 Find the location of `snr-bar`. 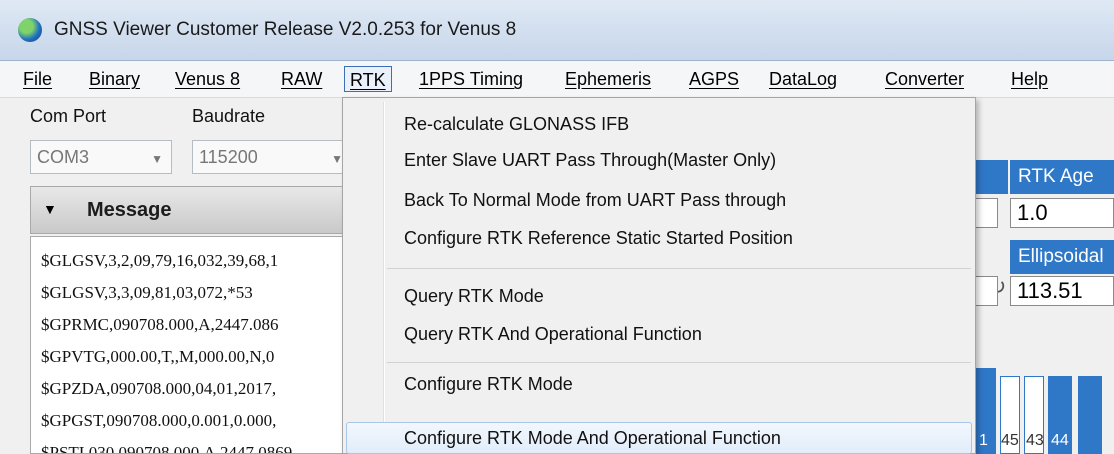

snr-bar is located at coordinates (1090, 415).